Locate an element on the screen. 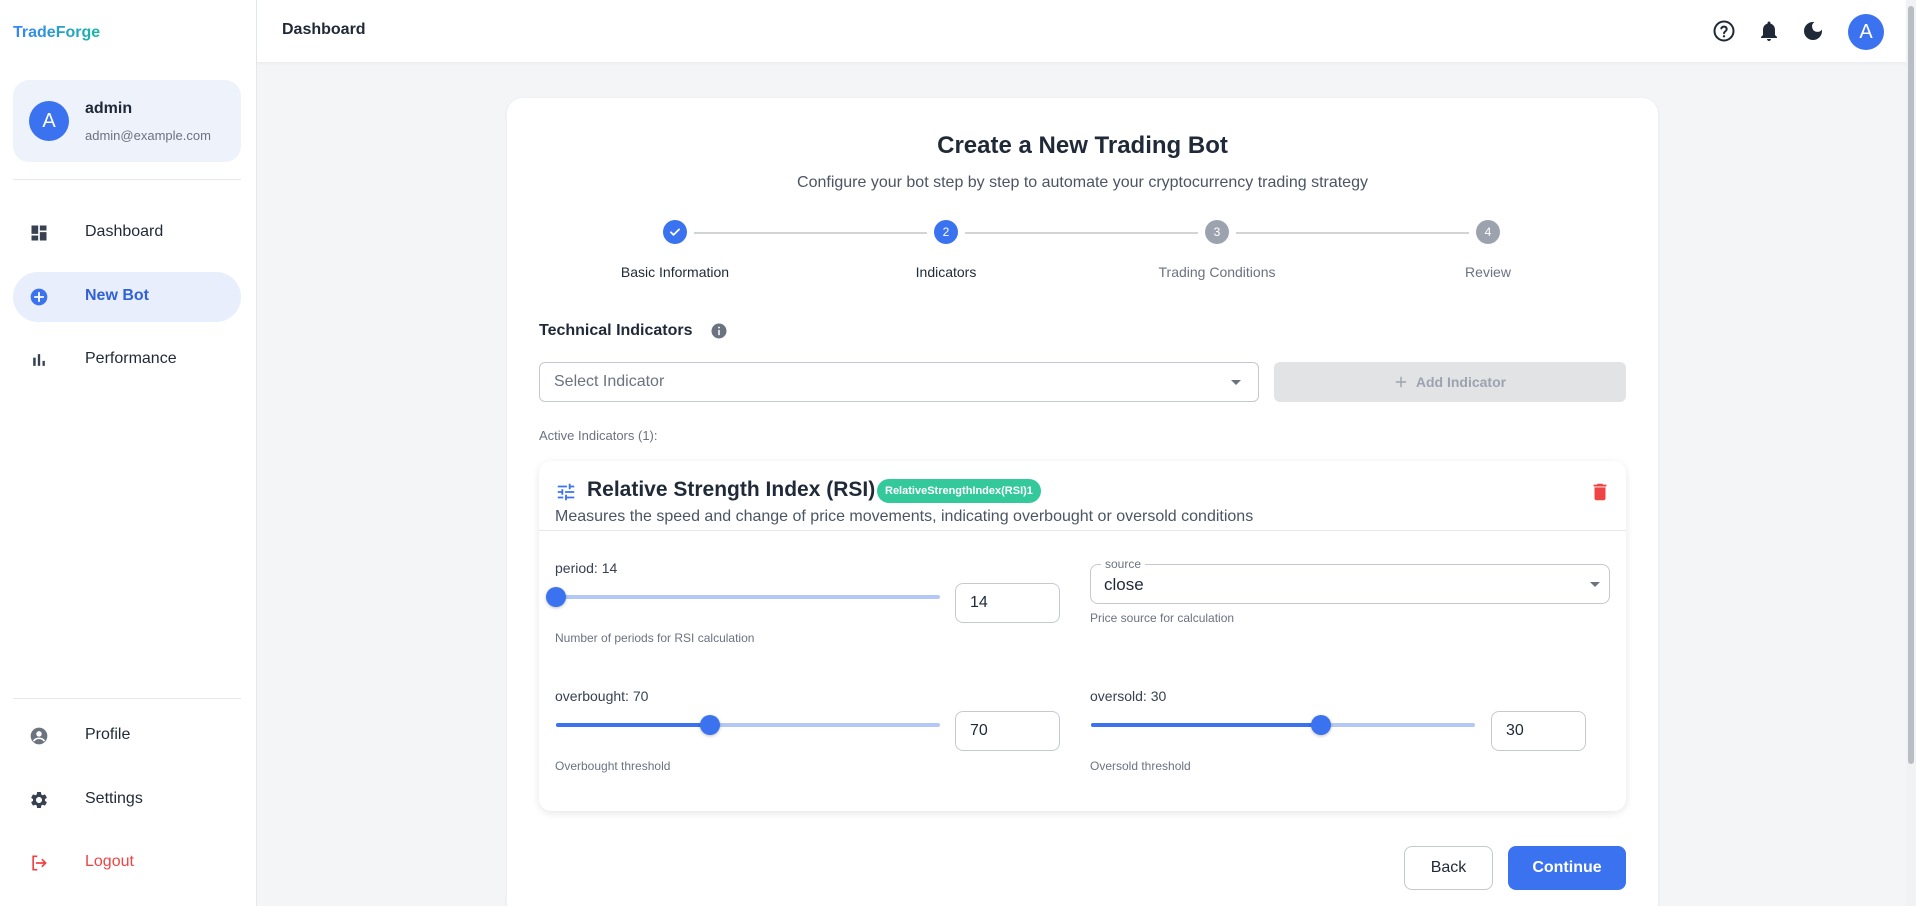  sidebar-item-dashboard: Dashboard is located at coordinates (127, 233).